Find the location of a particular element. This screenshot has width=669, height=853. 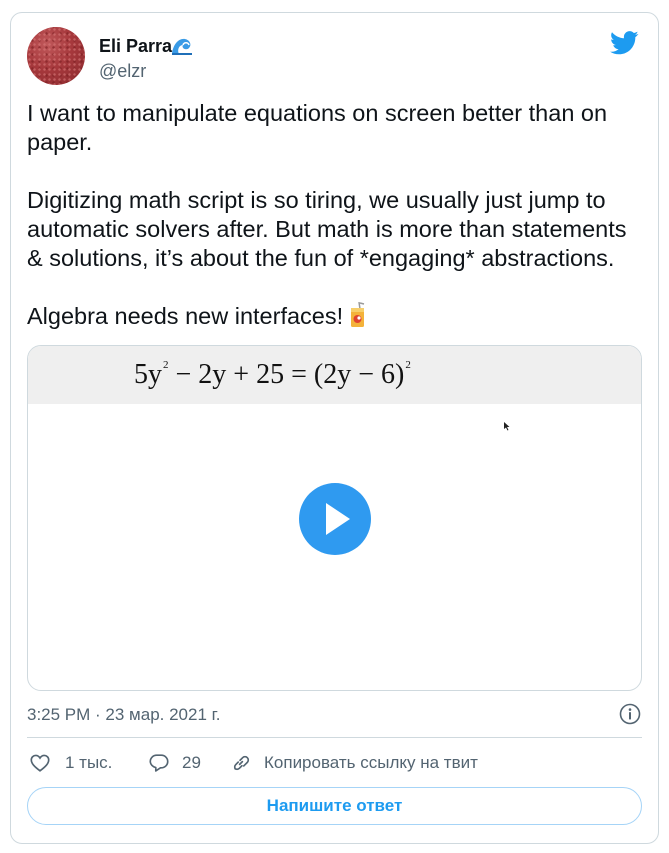

tweet-paragraph-text: Algebra needs new interfaces! is located at coordinates (185, 316).